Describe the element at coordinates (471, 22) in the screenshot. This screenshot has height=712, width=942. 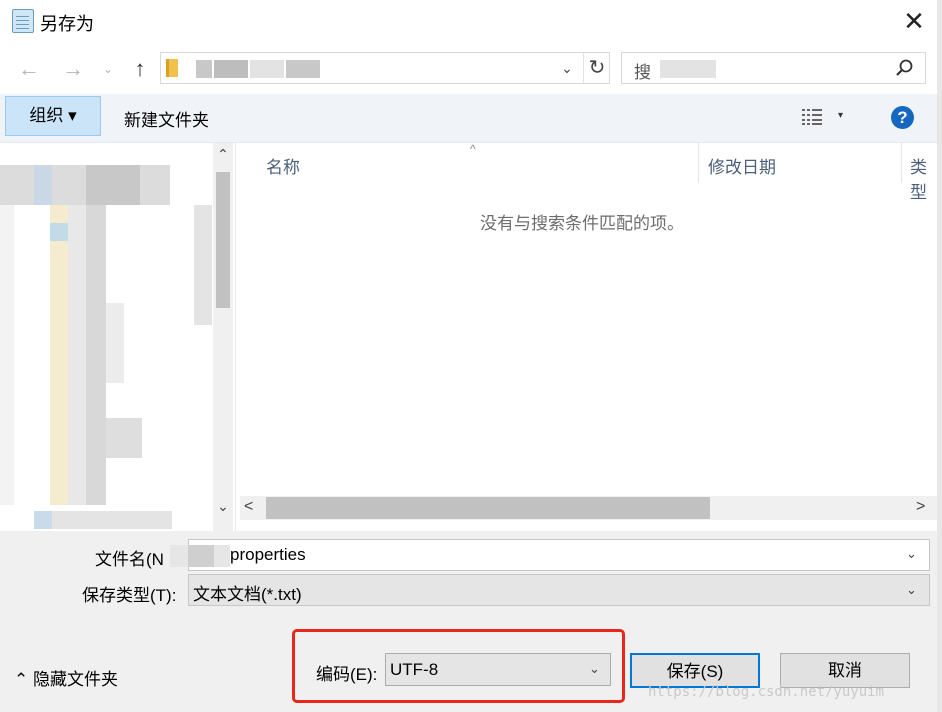
I see `title-bar` at that location.